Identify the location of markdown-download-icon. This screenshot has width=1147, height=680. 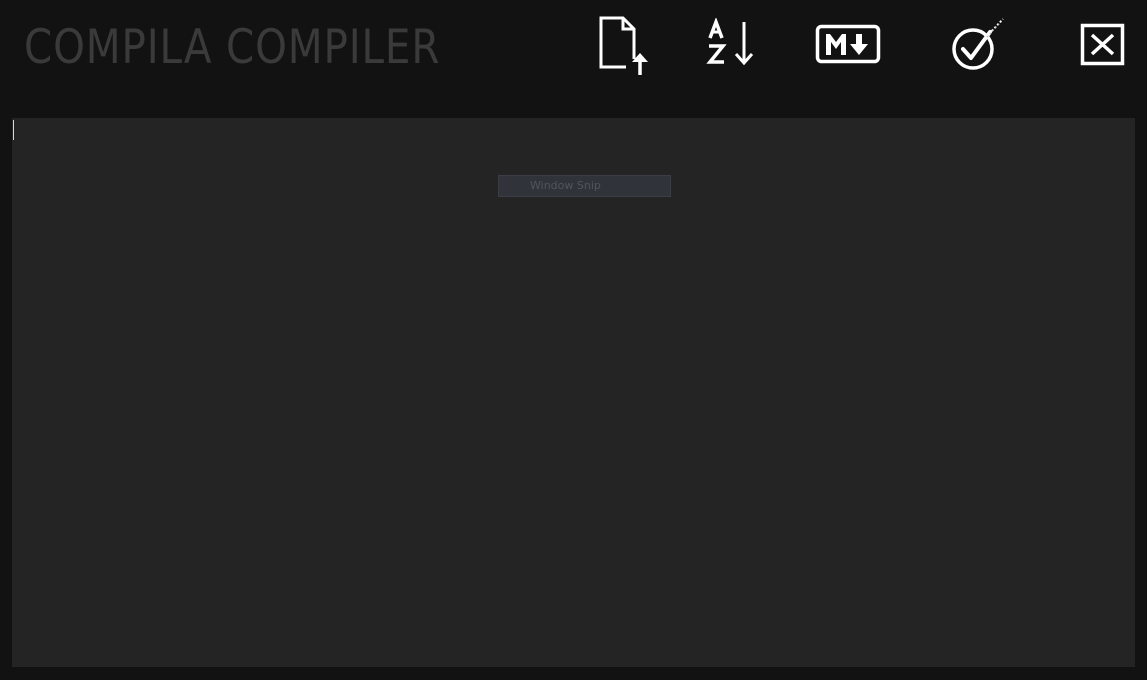
(849, 45).